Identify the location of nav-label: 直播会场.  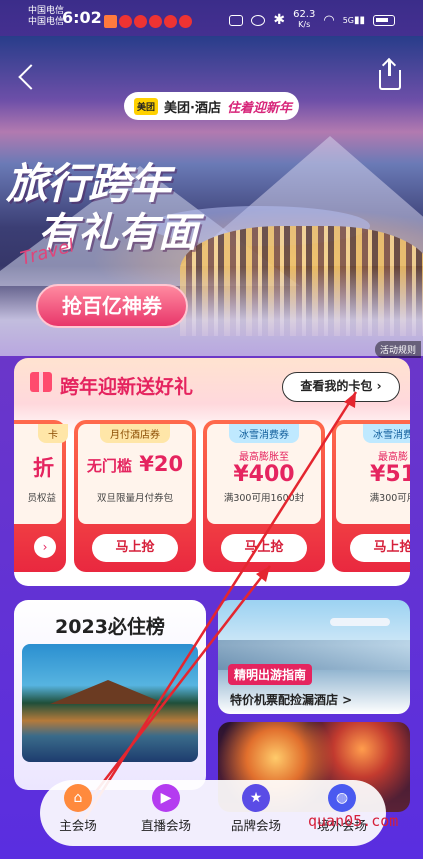
(165, 825).